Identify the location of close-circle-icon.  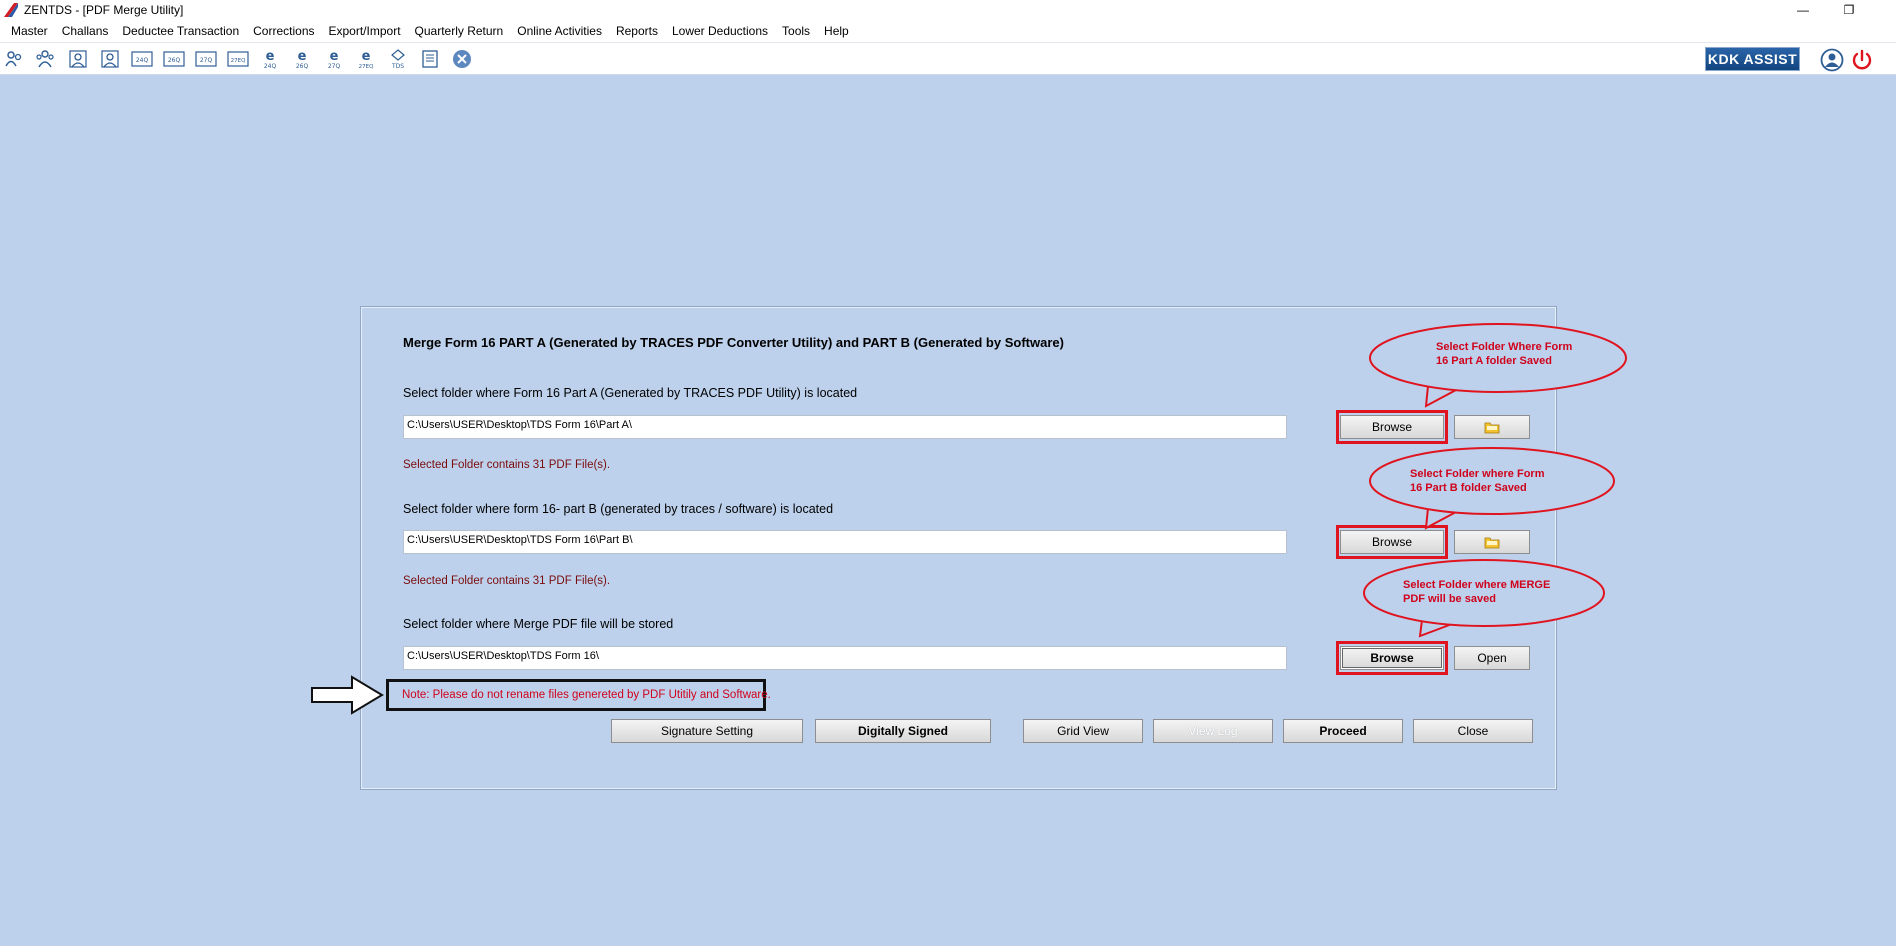
(462, 59).